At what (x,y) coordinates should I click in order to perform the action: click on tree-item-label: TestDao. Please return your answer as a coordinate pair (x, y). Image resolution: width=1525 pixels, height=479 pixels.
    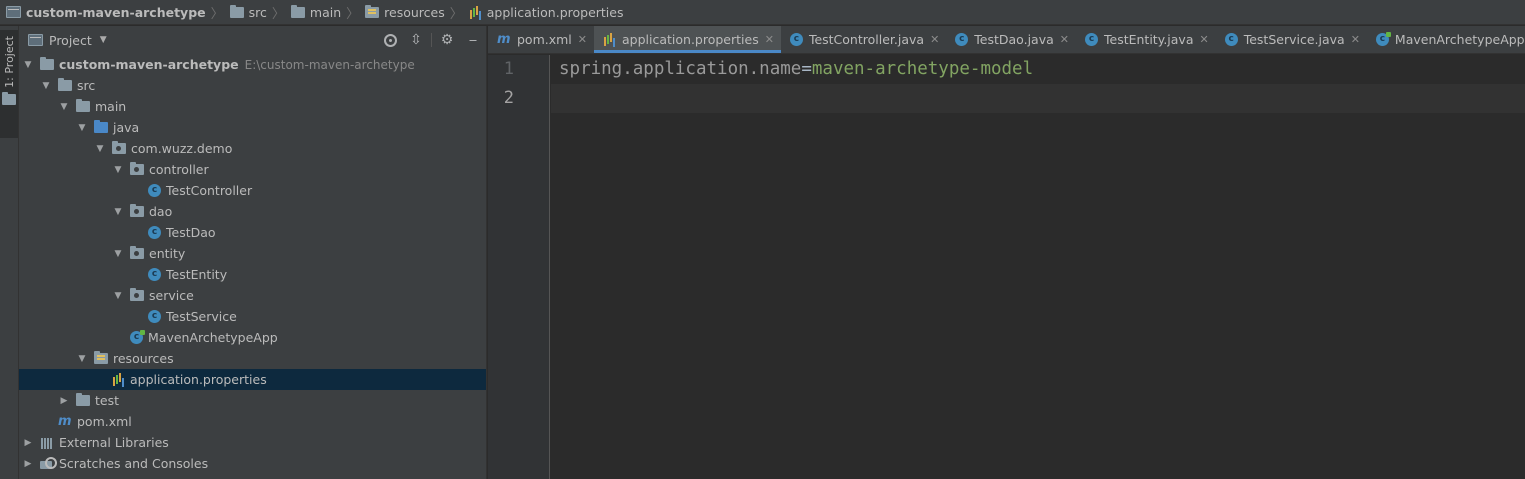
    Looking at the image, I should click on (191, 232).